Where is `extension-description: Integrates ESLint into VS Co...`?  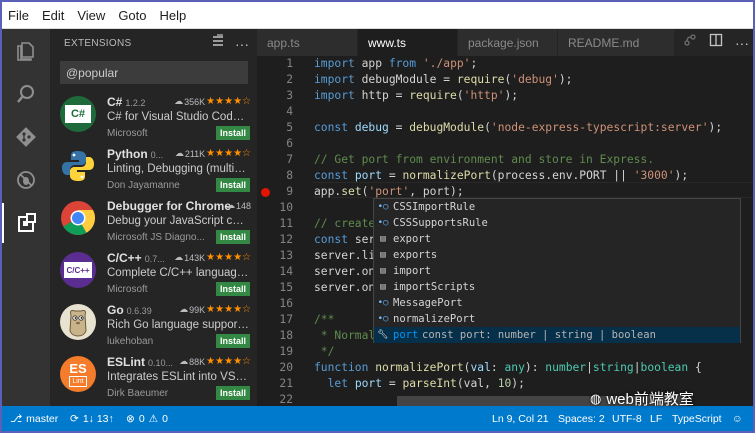 extension-description: Integrates ESLint into VS Co... is located at coordinates (178, 377).